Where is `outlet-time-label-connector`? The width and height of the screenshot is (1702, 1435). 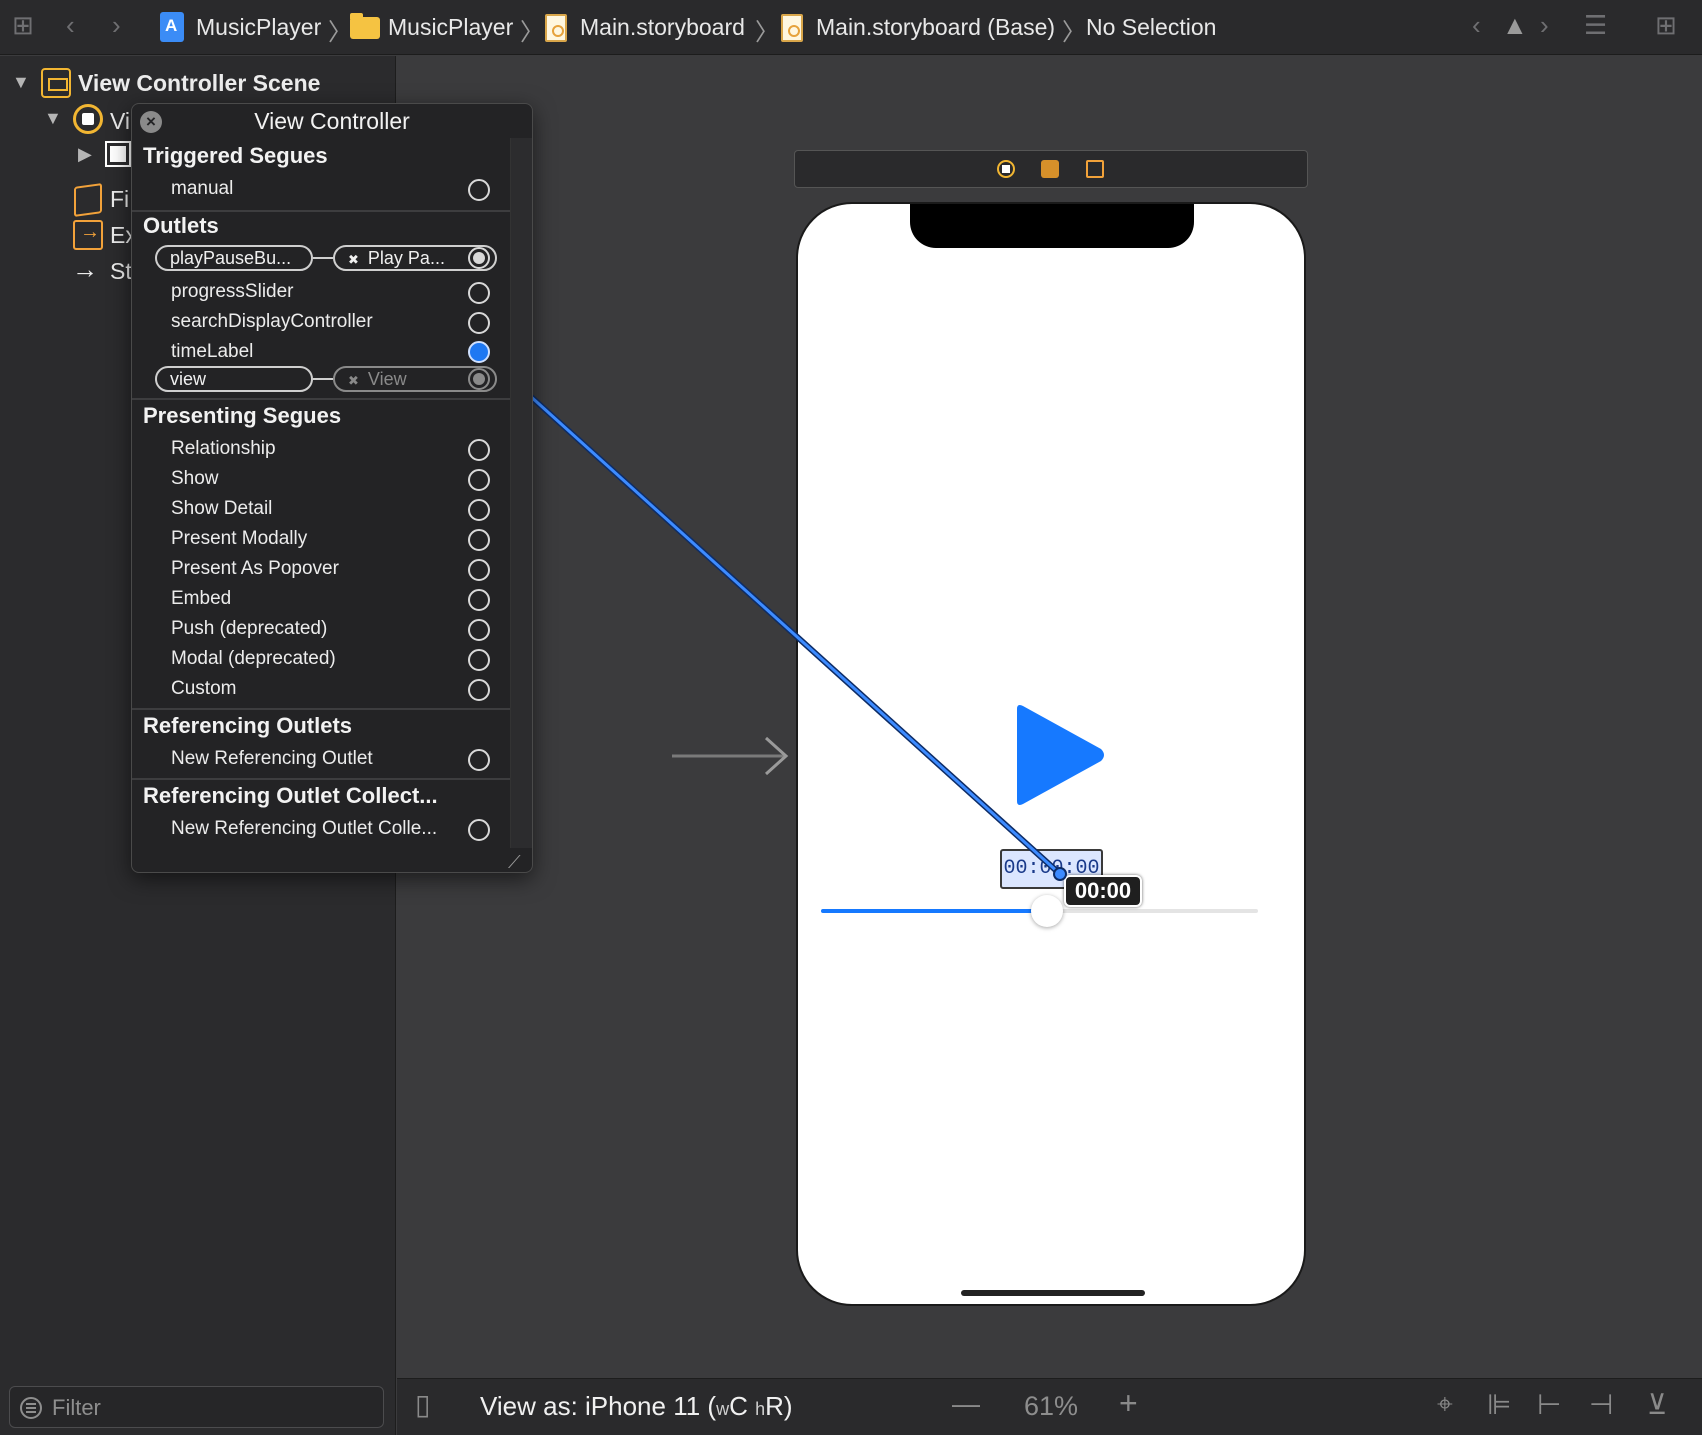
outlet-time-label-connector is located at coordinates (479, 352).